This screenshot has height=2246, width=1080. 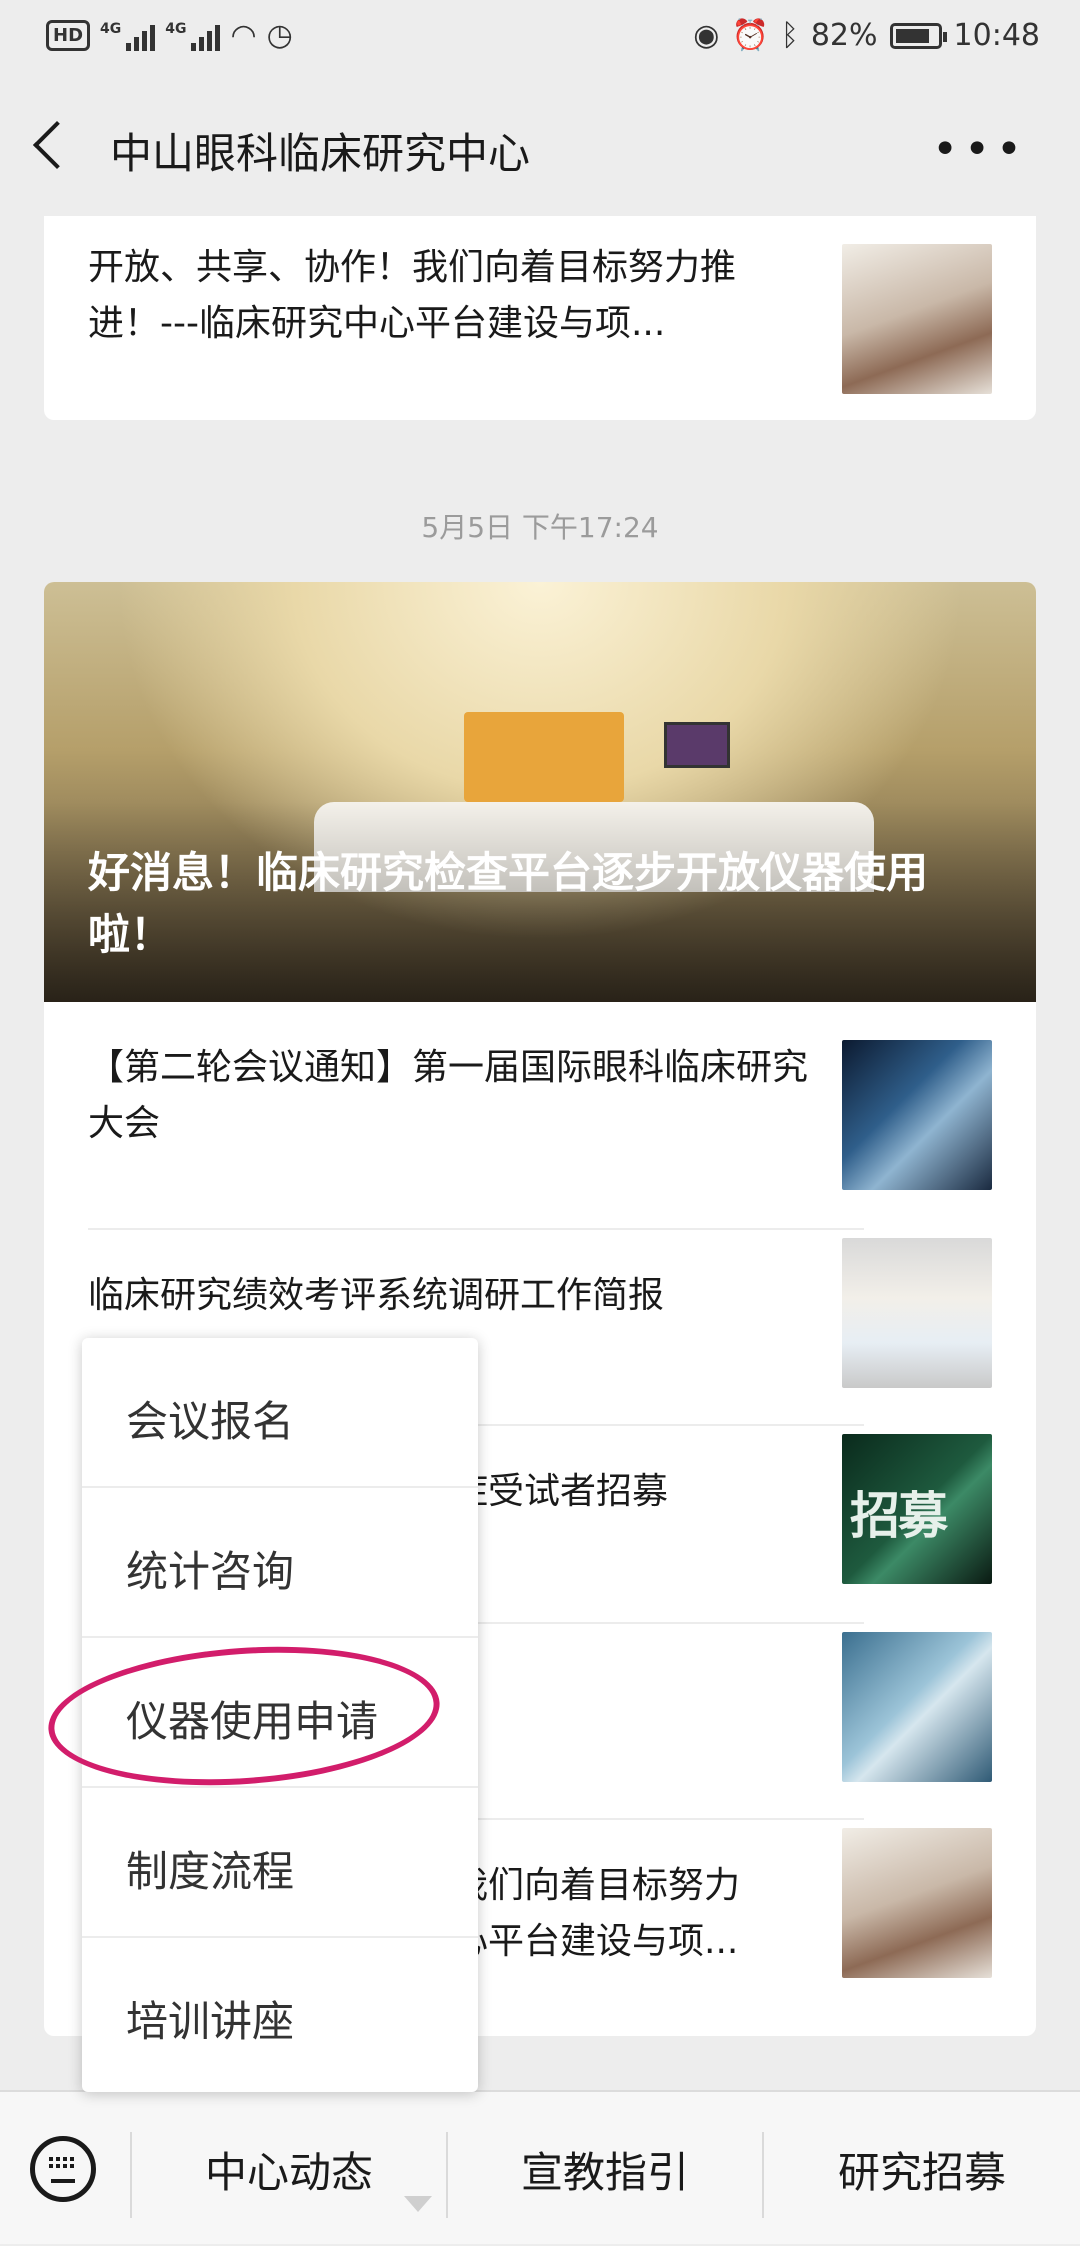 I want to click on battery-percent: 82%, so click(x=844, y=35).